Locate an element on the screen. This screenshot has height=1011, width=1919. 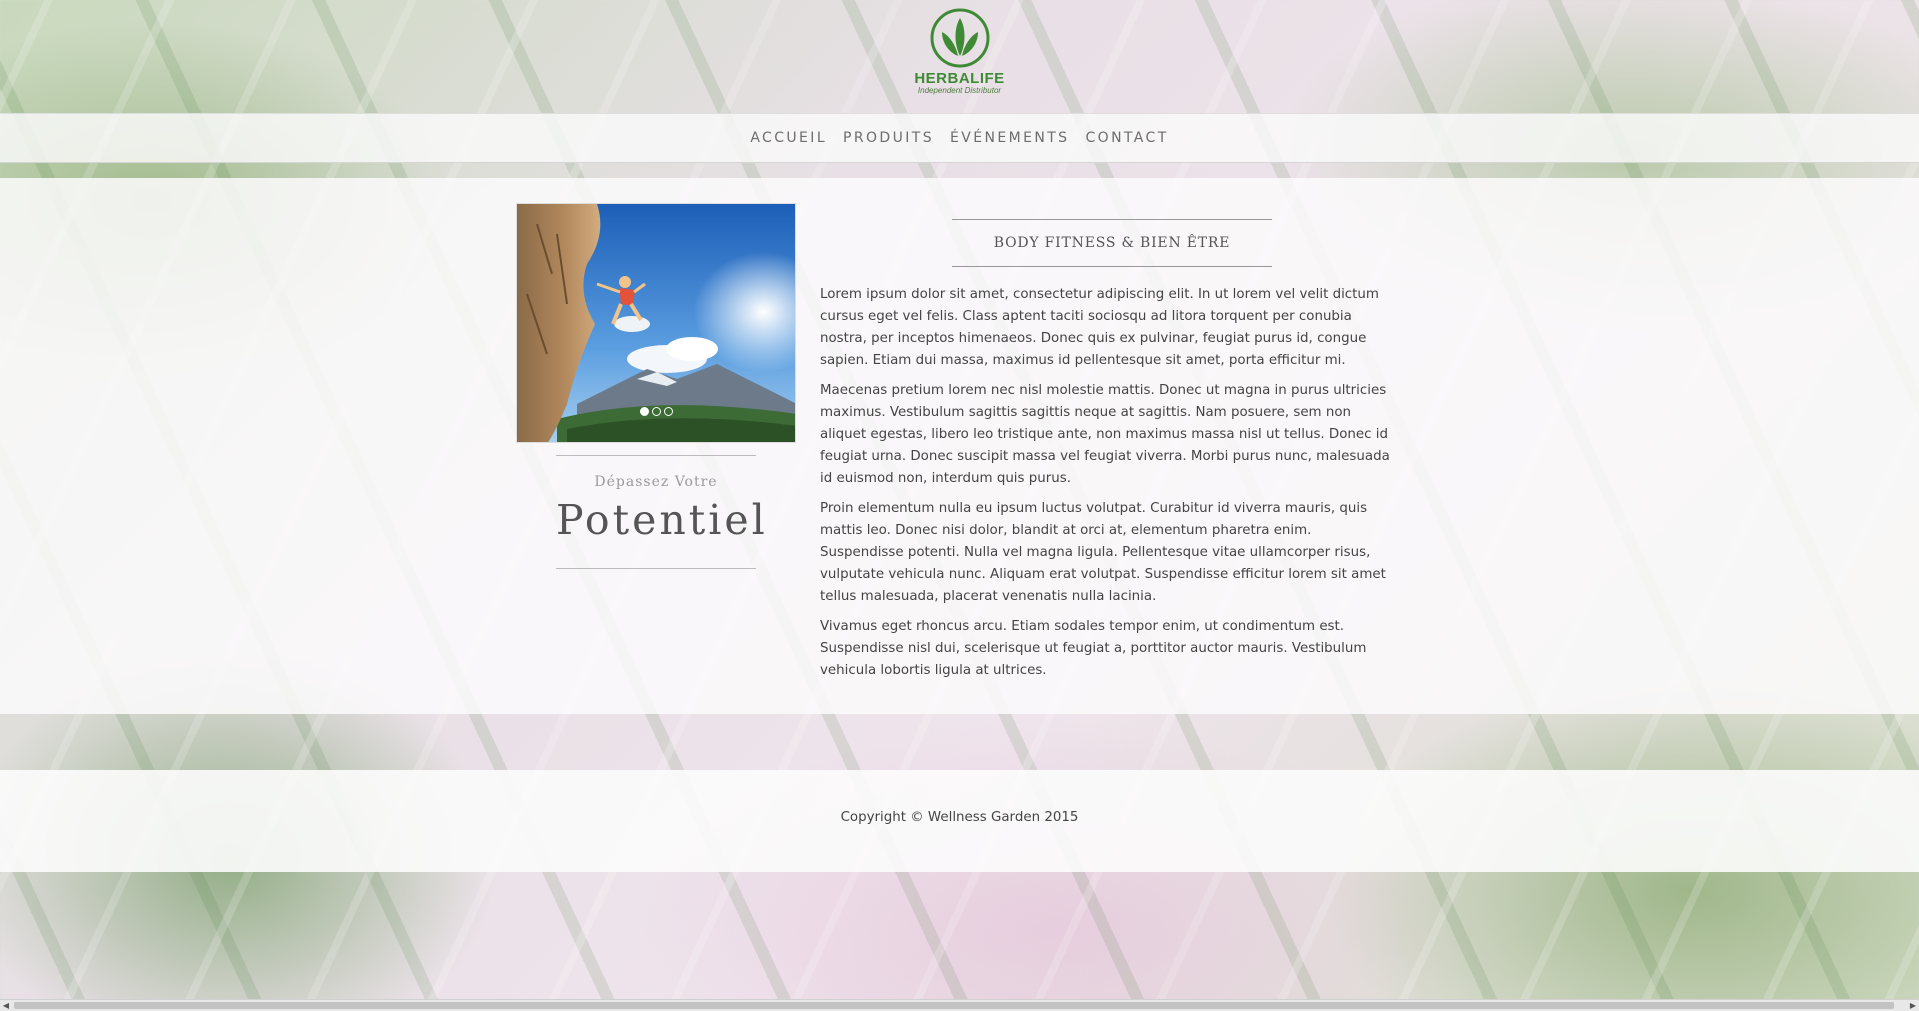
copyright-text: Copyright © Wellness Garden 2015 is located at coordinates (959, 817).